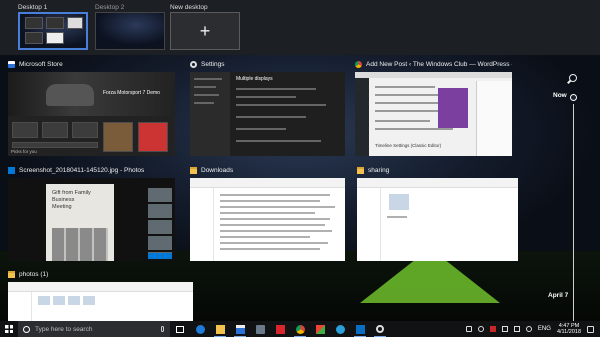 This screenshot has height=337, width=600. What do you see at coordinates (210, 114) in the screenshot?
I see `settings-sidebar` at bounding box center [210, 114].